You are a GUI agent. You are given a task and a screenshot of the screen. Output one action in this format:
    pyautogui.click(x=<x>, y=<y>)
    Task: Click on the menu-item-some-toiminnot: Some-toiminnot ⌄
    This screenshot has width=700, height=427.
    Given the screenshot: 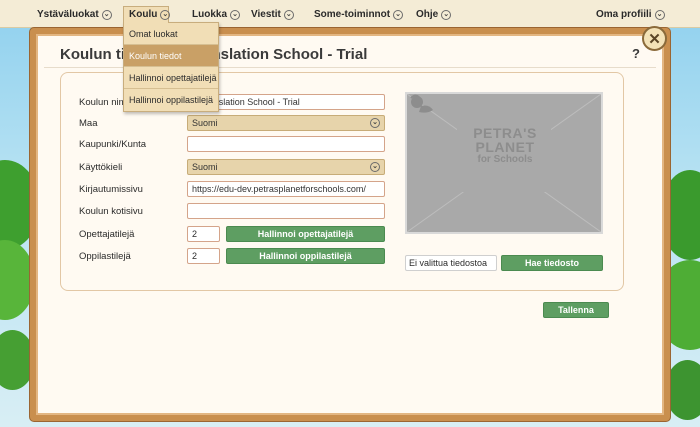 What is the action you would take?
    pyautogui.click(x=358, y=14)
    